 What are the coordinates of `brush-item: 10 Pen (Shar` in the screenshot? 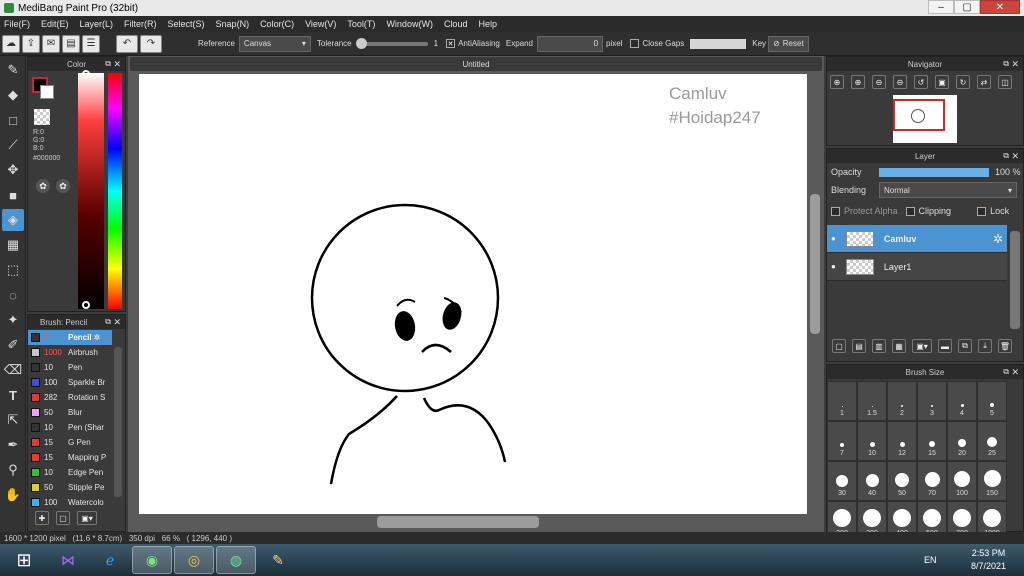 It's located at (70, 427).